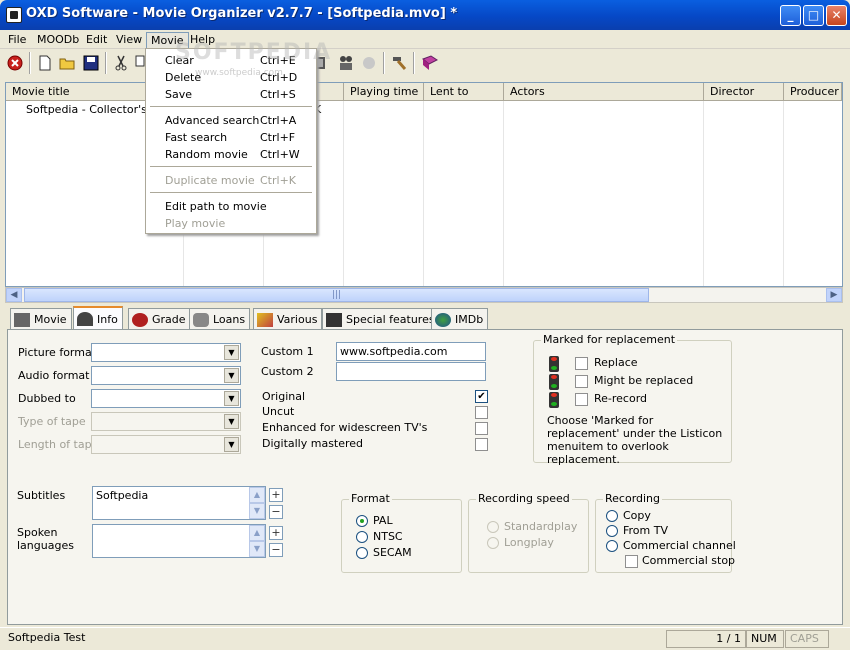 This screenshot has width=850, height=650. I want to click on menu-item-label: Edit path to movie, so click(216, 206).